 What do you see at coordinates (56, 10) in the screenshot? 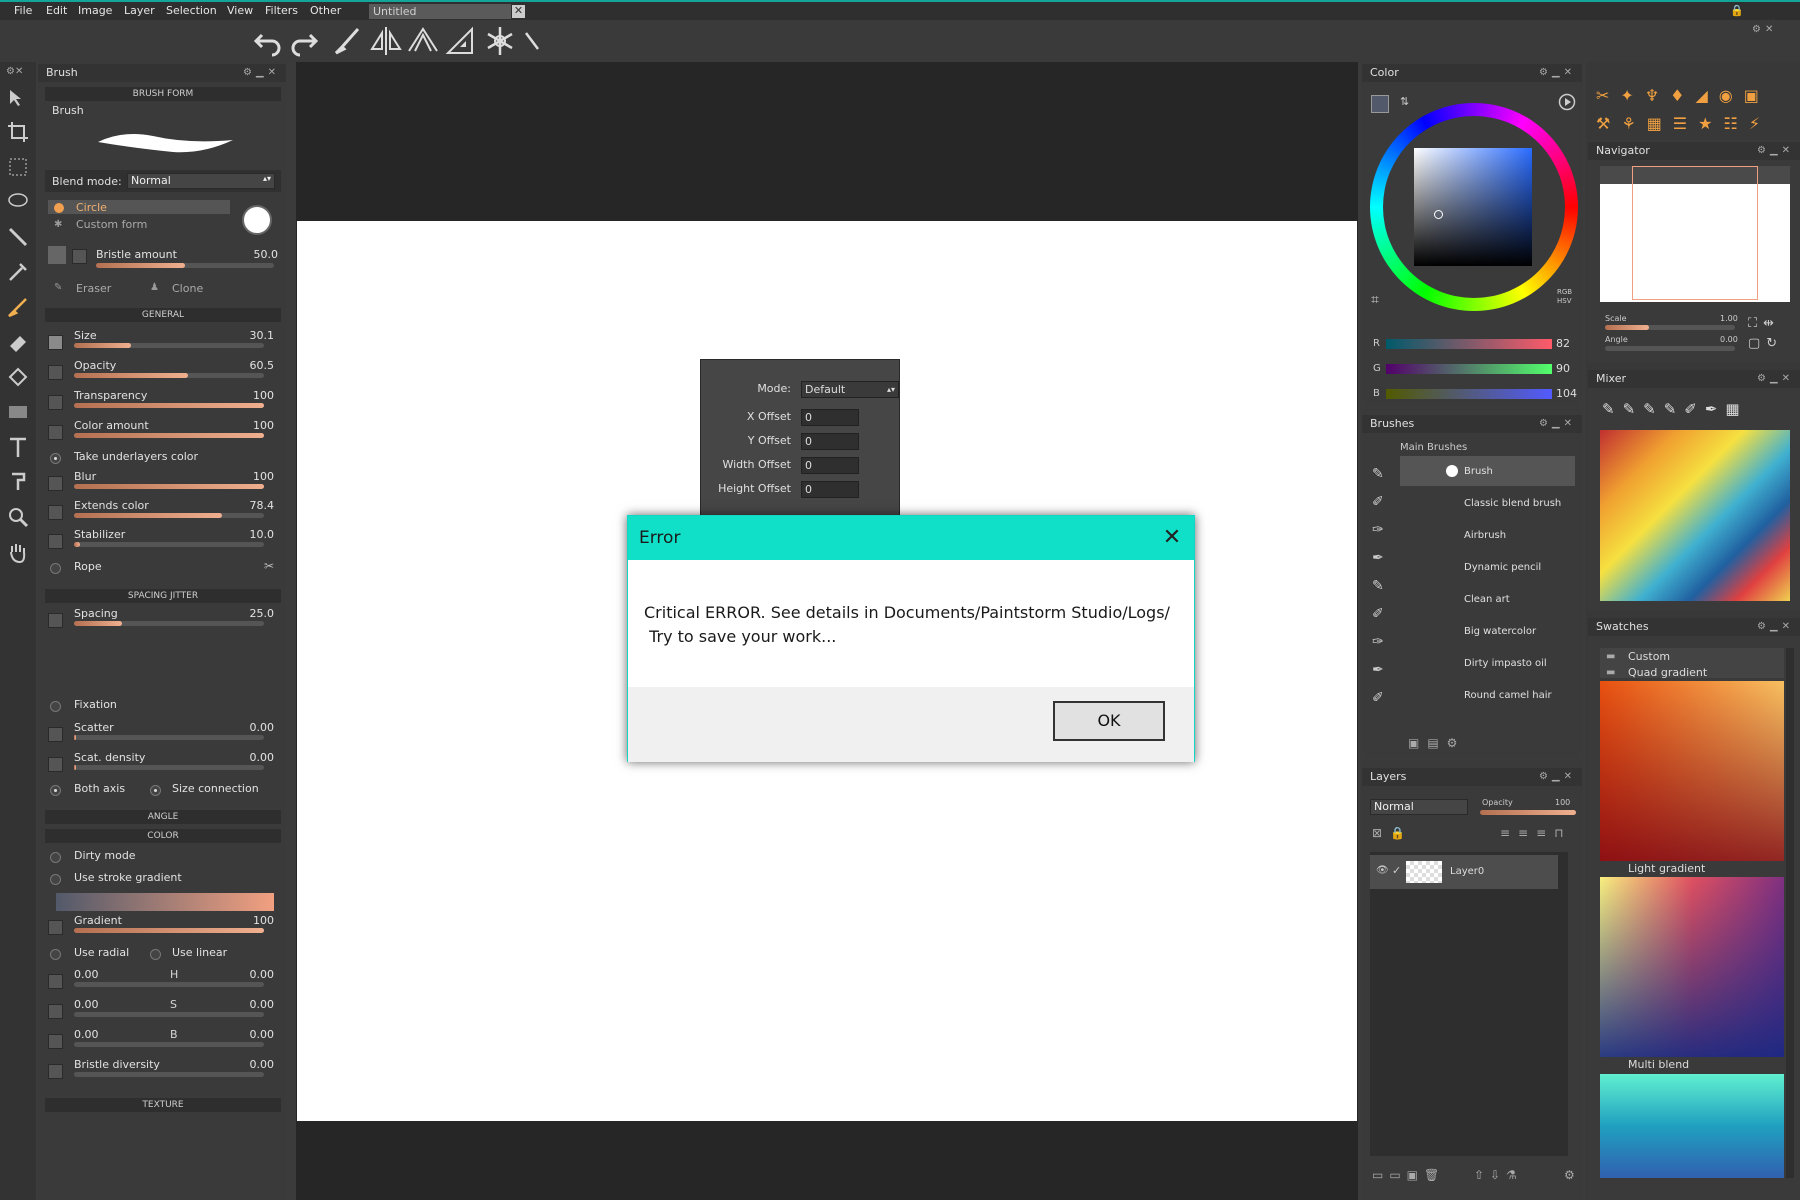
I see `menu-edit: Edit` at bounding box center [56, 10].